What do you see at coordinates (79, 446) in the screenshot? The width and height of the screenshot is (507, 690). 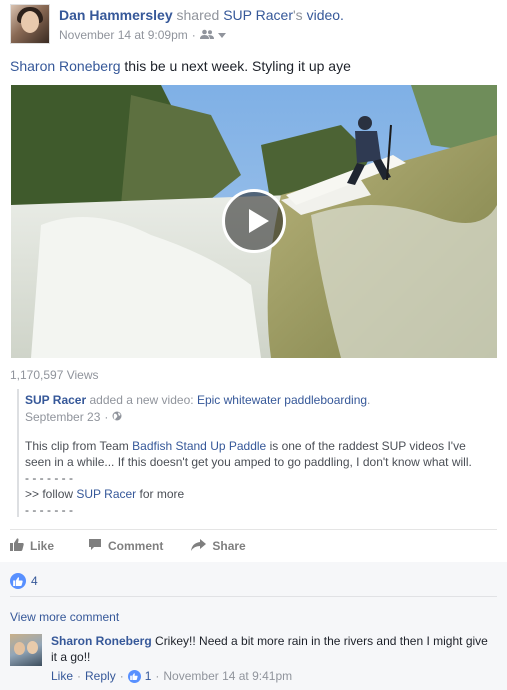 I see `description-text: This clip from Team` at bounding box center [79, 446].